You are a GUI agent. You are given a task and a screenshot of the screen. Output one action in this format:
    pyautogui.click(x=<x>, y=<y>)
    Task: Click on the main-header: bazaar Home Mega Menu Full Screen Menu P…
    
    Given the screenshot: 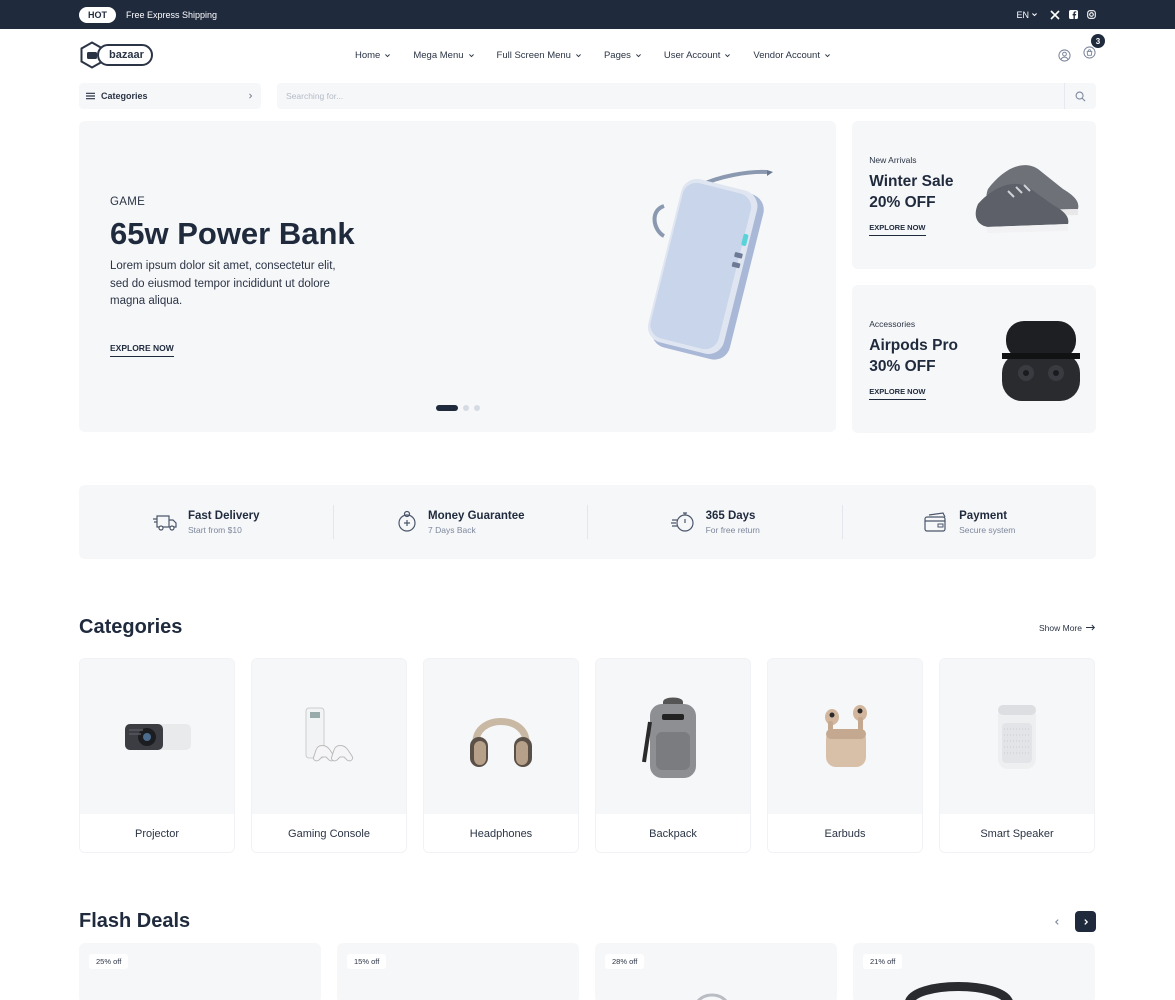 What is the action you would take?
    pyautogui.click(x=587, y=55)
    